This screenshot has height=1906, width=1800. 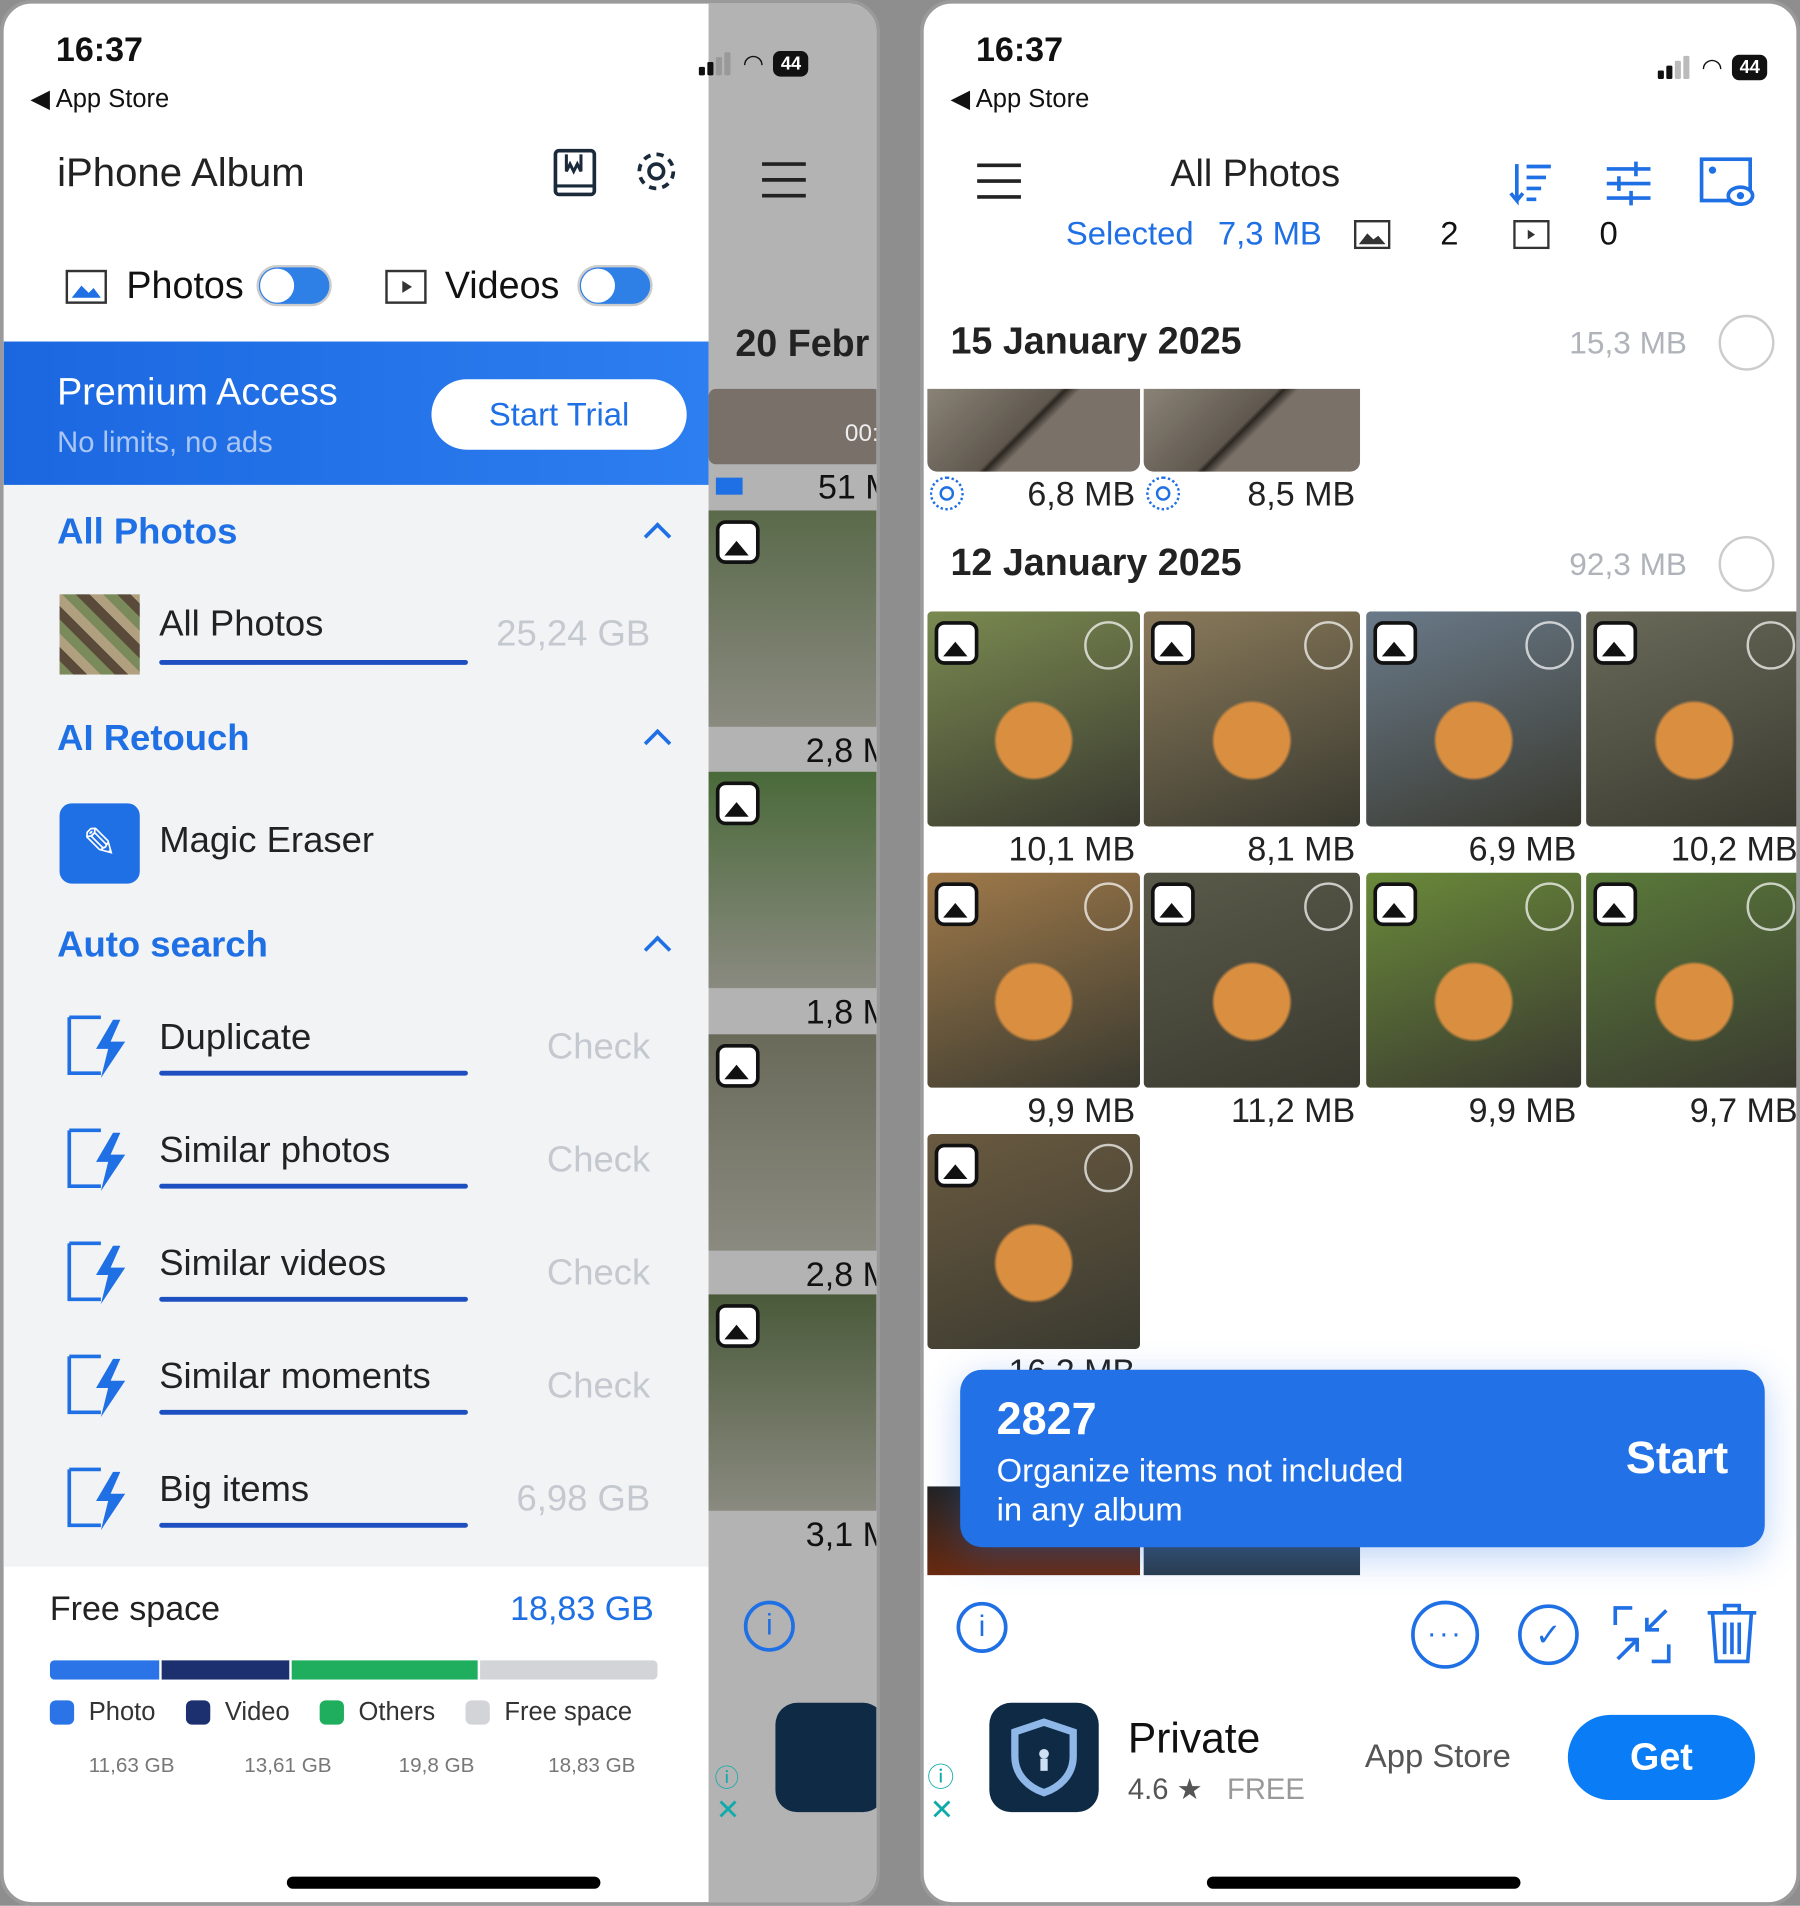 What do you see at coordinates (153, 738) in the screenshot?
I see `ai-retouch-header: AI Retouch` at bounding box center [153, 738].